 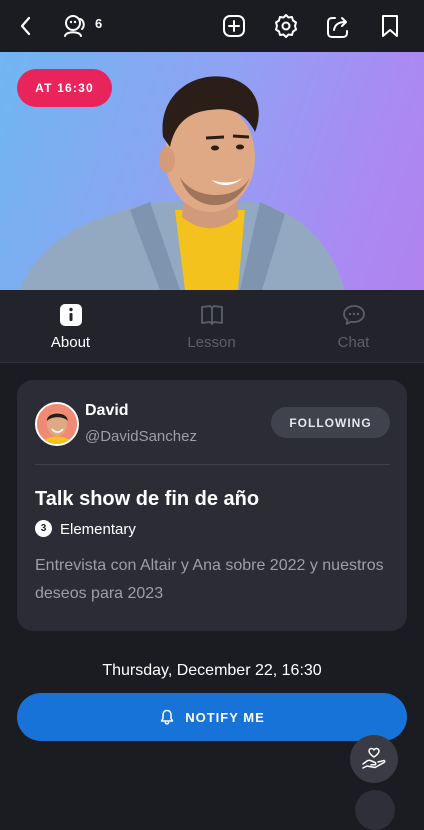 What do you see at coordinates (212, 464) in the screenshot?
I see `divider` at bounding box center [212, 464].